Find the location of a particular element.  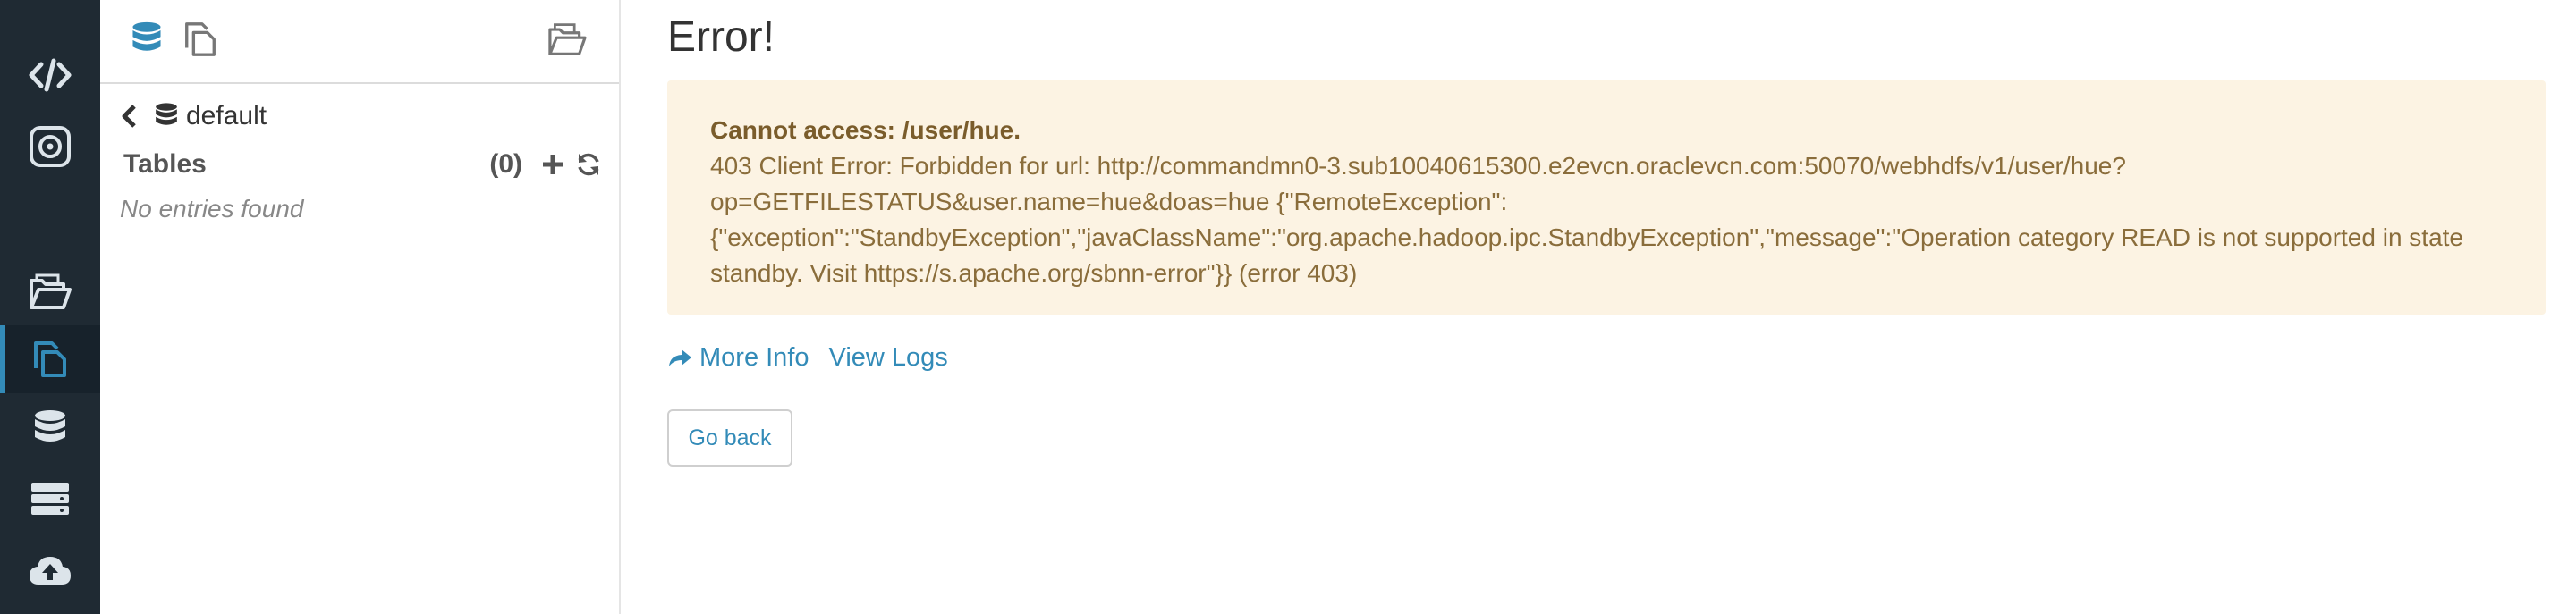

view-logs-label: View Logs is located at coordinates (888, 357).